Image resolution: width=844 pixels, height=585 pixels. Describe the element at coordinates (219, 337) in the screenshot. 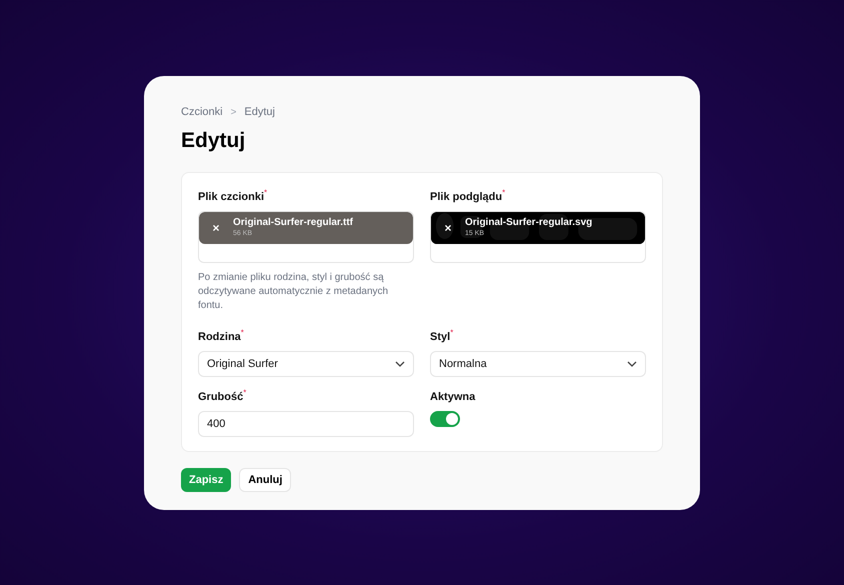

I see `field-label: Rodzina` at that location.